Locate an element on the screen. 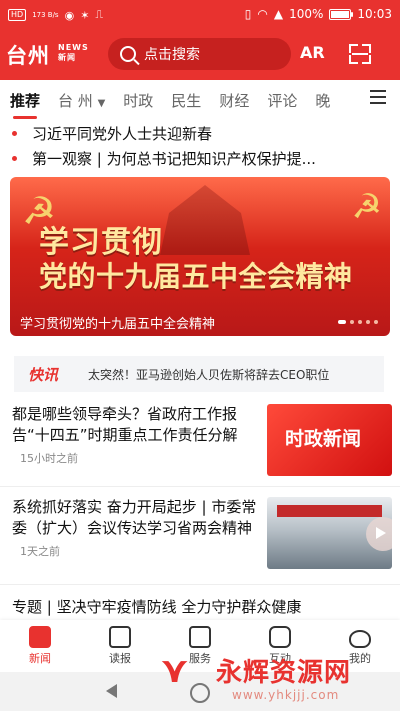 This screenshot has height=711, width=400. watermark: ⋎ 永辉资源网 www.yhkjjj.com is located at coordinates (280, 680).